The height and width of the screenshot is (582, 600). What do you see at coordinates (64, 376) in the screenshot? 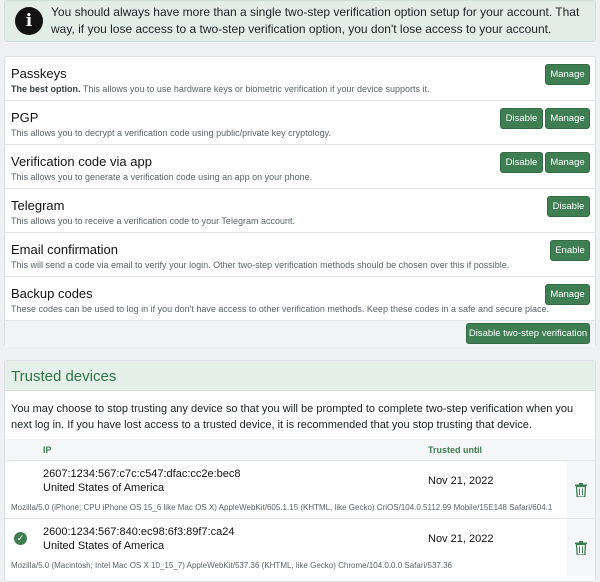
I see `trusted-devices-title: Trusted devices` at bounding box center [64, 376].